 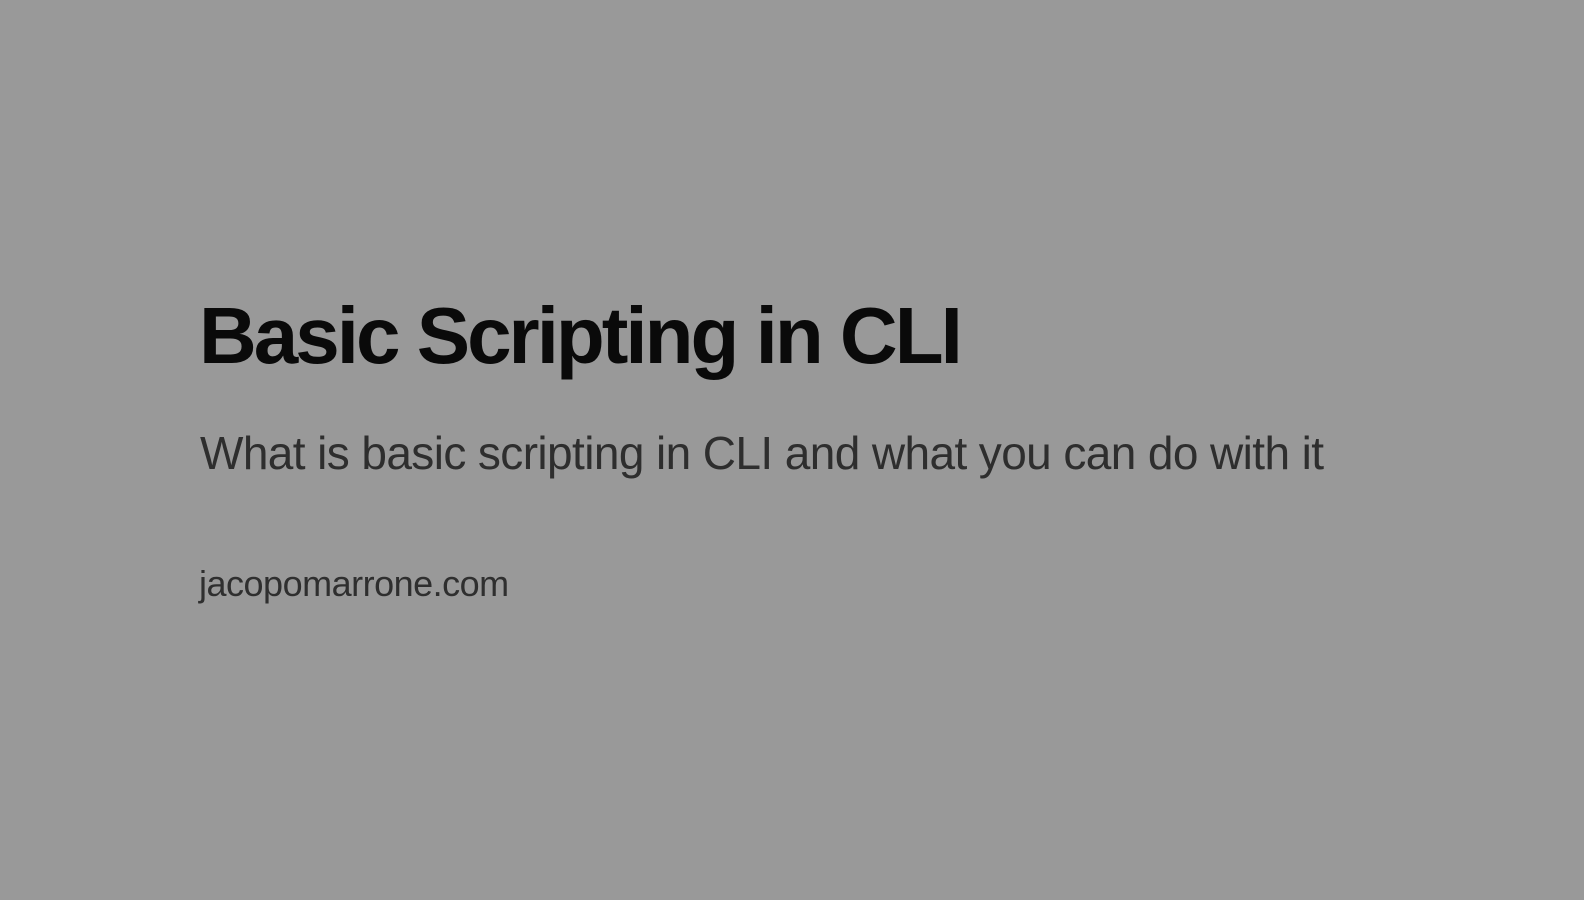 What do you see at coordinates (581, 335) in the screenshot?
I see `slide-title: Basic Scripting in CLI` at bounding box center [581, 335].